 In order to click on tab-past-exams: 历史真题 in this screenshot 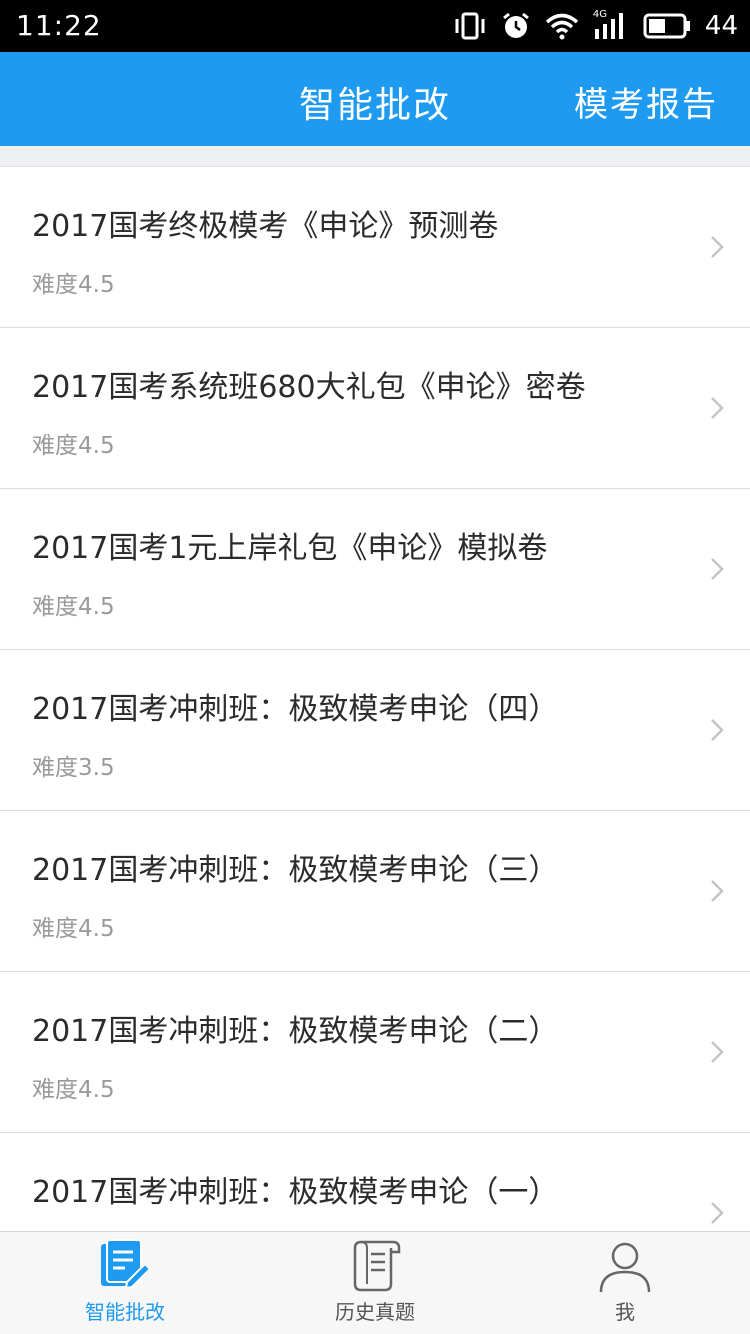, I will do `click(375, 1283)`.